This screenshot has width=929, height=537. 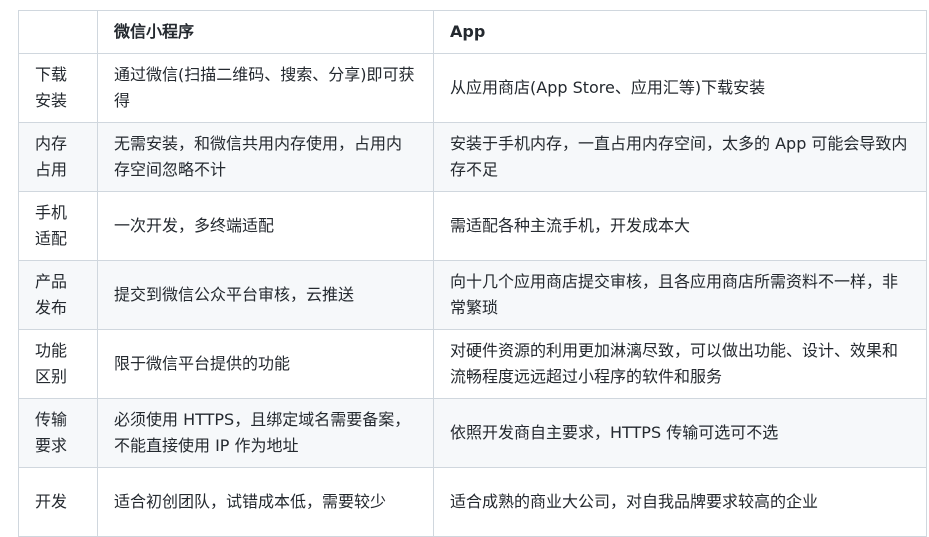 What do you see at coordinates (680, 295) in the screenshot?
I see `app-cell: 向十几个应用商店提交审核，且各应用商店所需资料不一样，非常繁琐` at bounding box center [680, 295].